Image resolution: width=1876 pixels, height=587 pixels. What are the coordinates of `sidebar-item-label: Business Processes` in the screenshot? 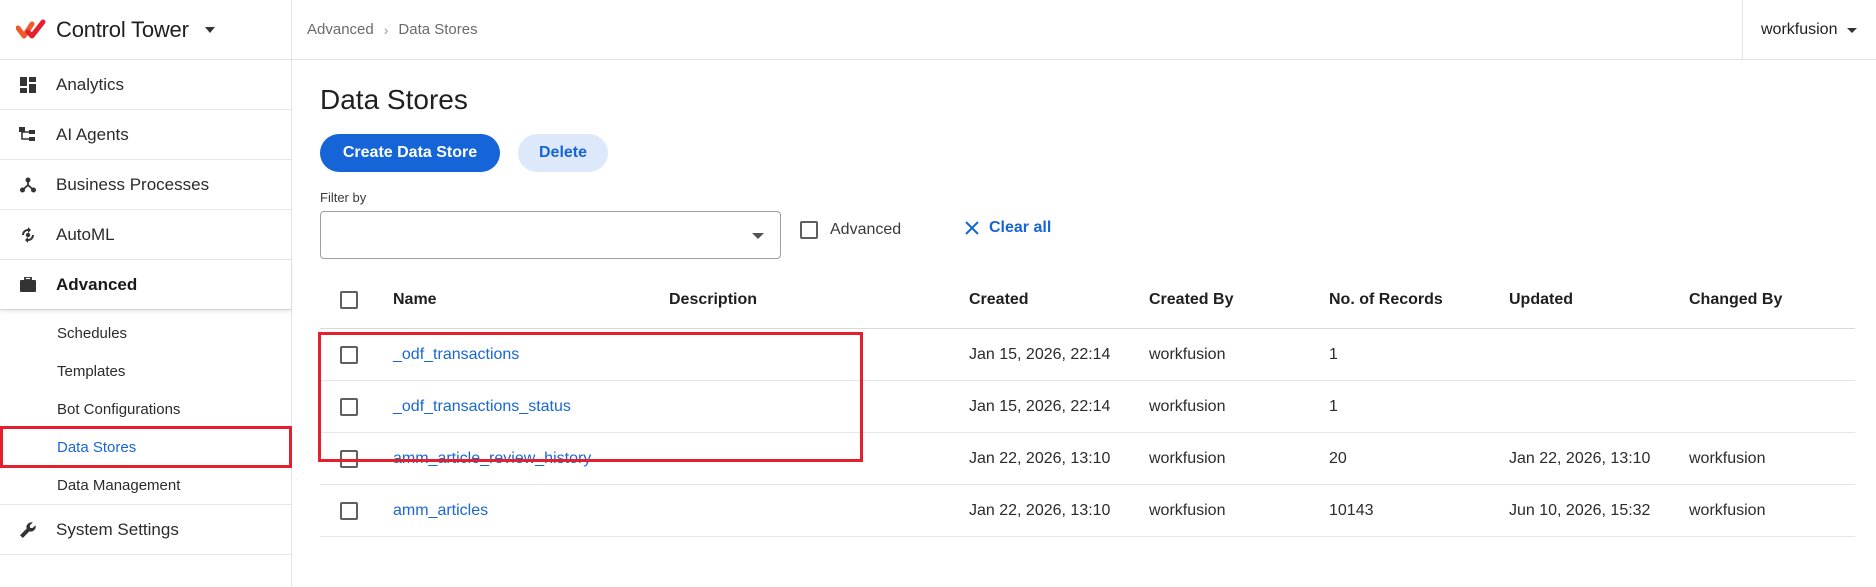 It's located at (133, 184).